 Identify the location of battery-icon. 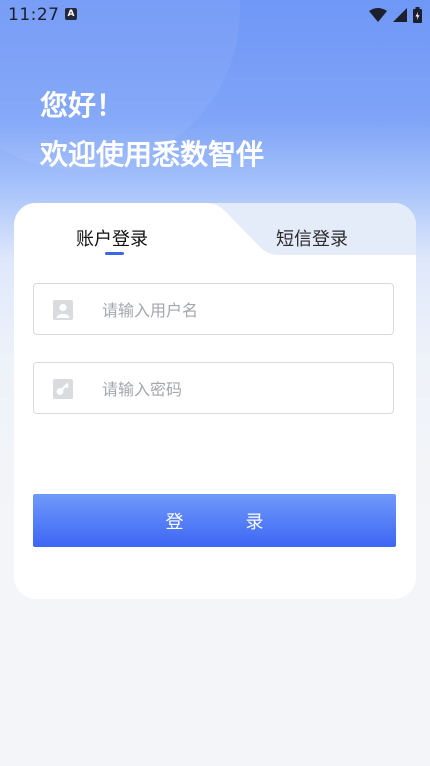
(417, 15).